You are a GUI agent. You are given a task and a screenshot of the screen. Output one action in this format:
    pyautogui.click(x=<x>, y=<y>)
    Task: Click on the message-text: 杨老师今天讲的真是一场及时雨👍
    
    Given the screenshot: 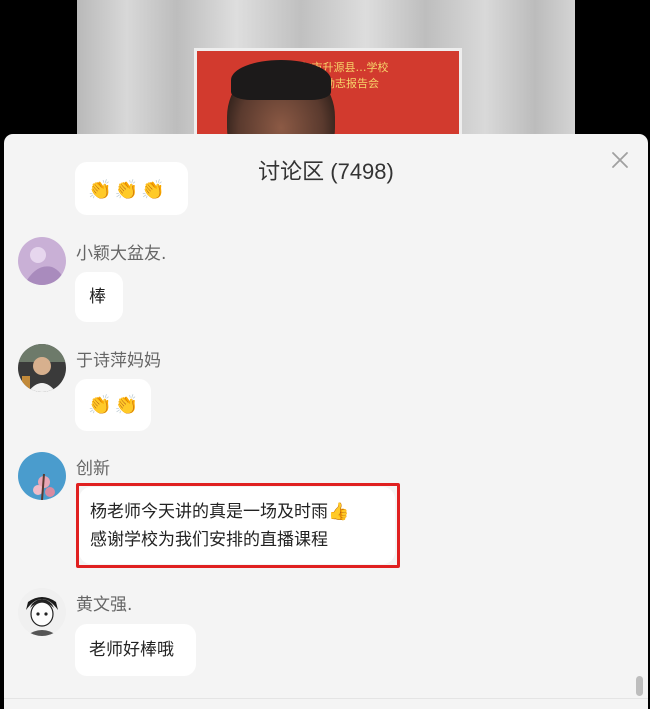 What is the action you would take?
    pyautogui.click(x=220, y=512)
    